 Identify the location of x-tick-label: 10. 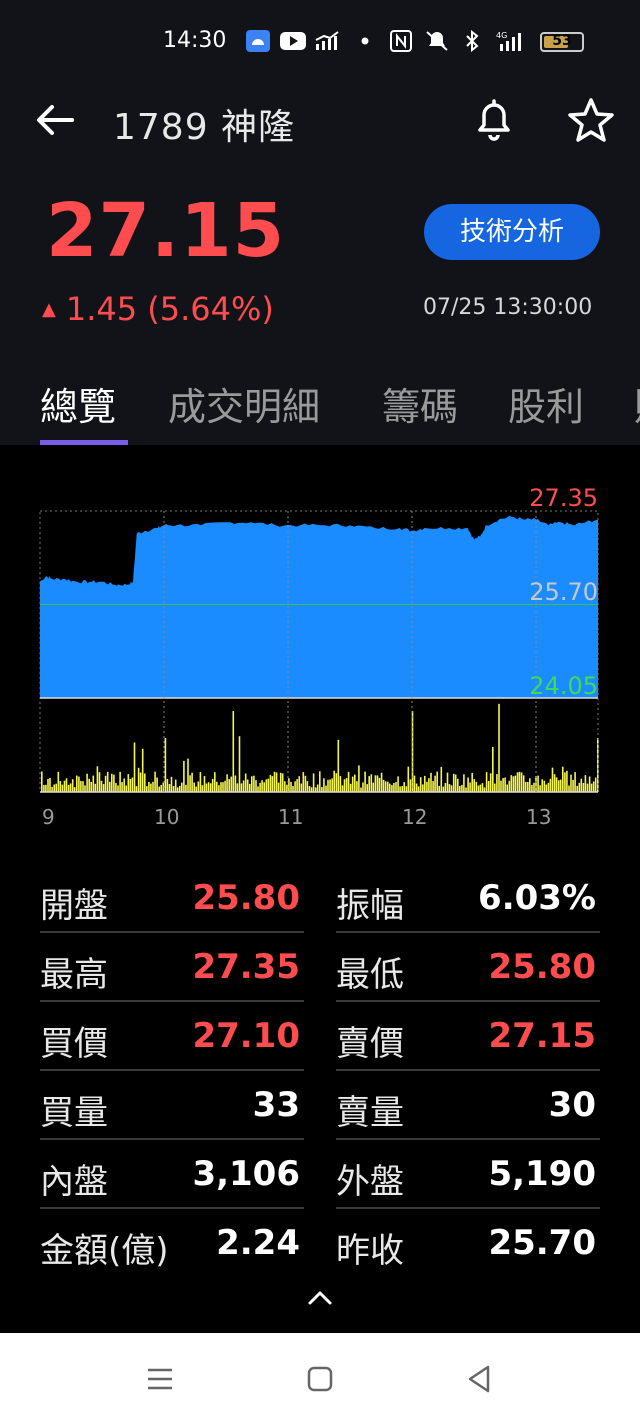
(166, 817).